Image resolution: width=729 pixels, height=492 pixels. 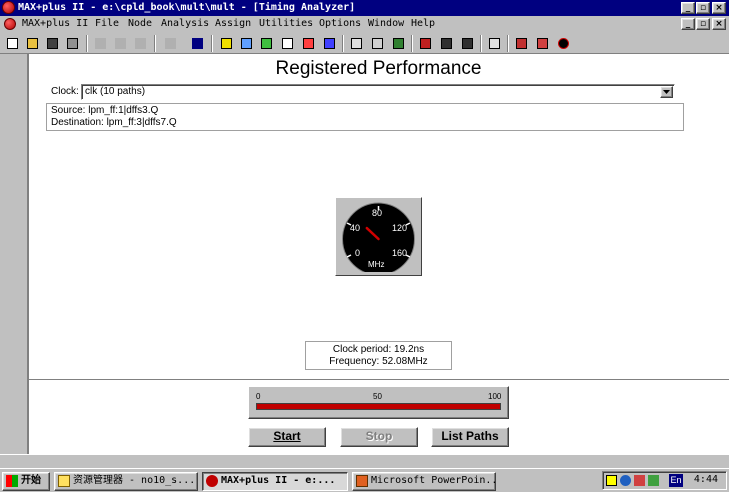 I want to click on doc-restore-button: ▫, so click(x=703, y=24).